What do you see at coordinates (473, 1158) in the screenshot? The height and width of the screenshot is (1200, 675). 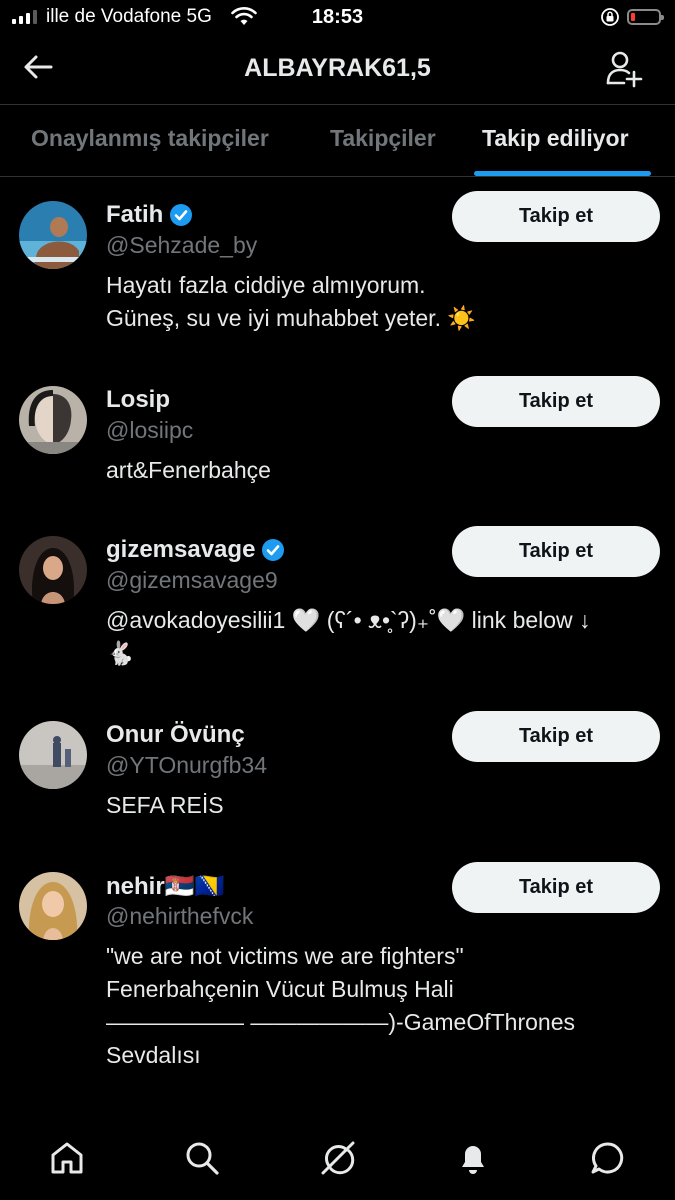 I see `notifications-icon` at bounding box center [473, 1158].